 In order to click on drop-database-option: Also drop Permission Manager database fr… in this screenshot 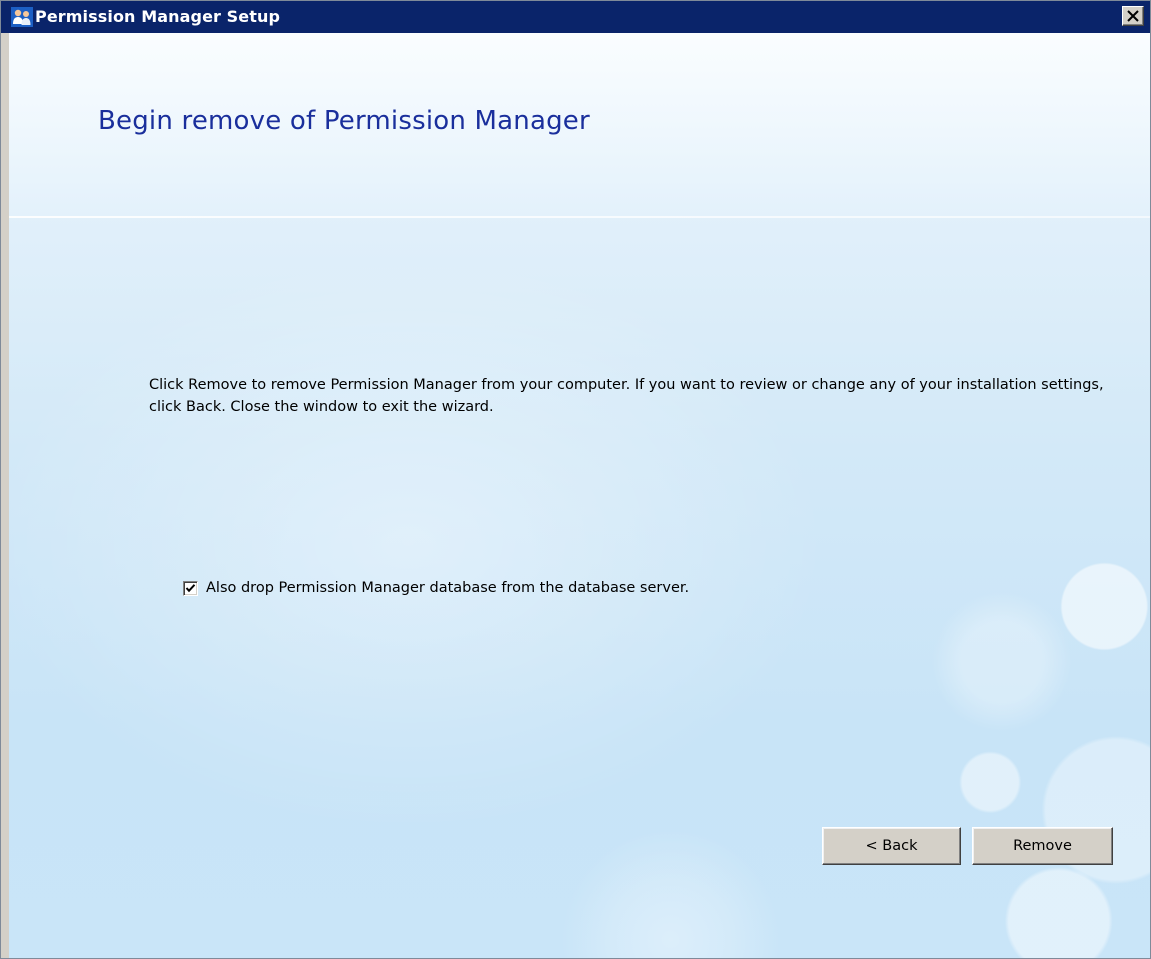, I will do `click(436, 588)`.